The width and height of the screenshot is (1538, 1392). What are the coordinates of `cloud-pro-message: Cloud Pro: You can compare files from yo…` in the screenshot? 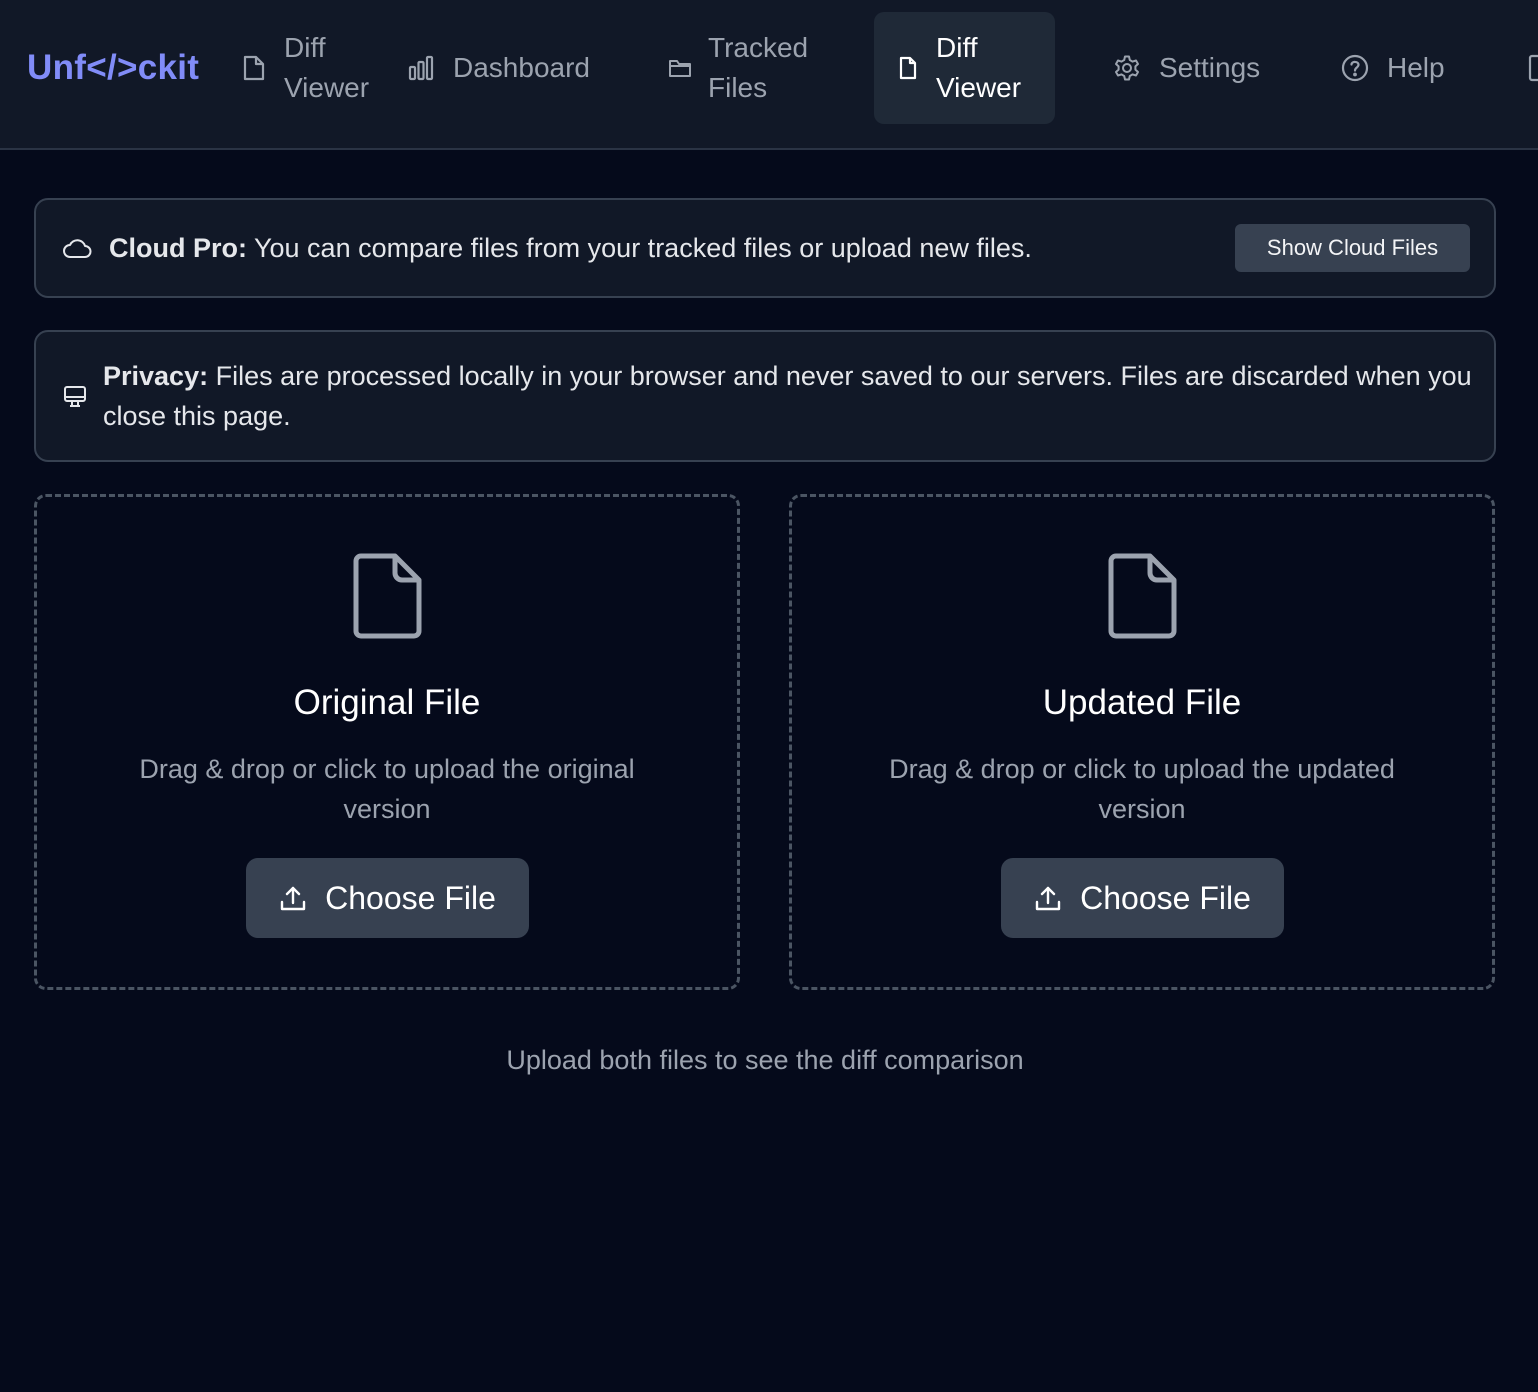 It's located at (570, 248).